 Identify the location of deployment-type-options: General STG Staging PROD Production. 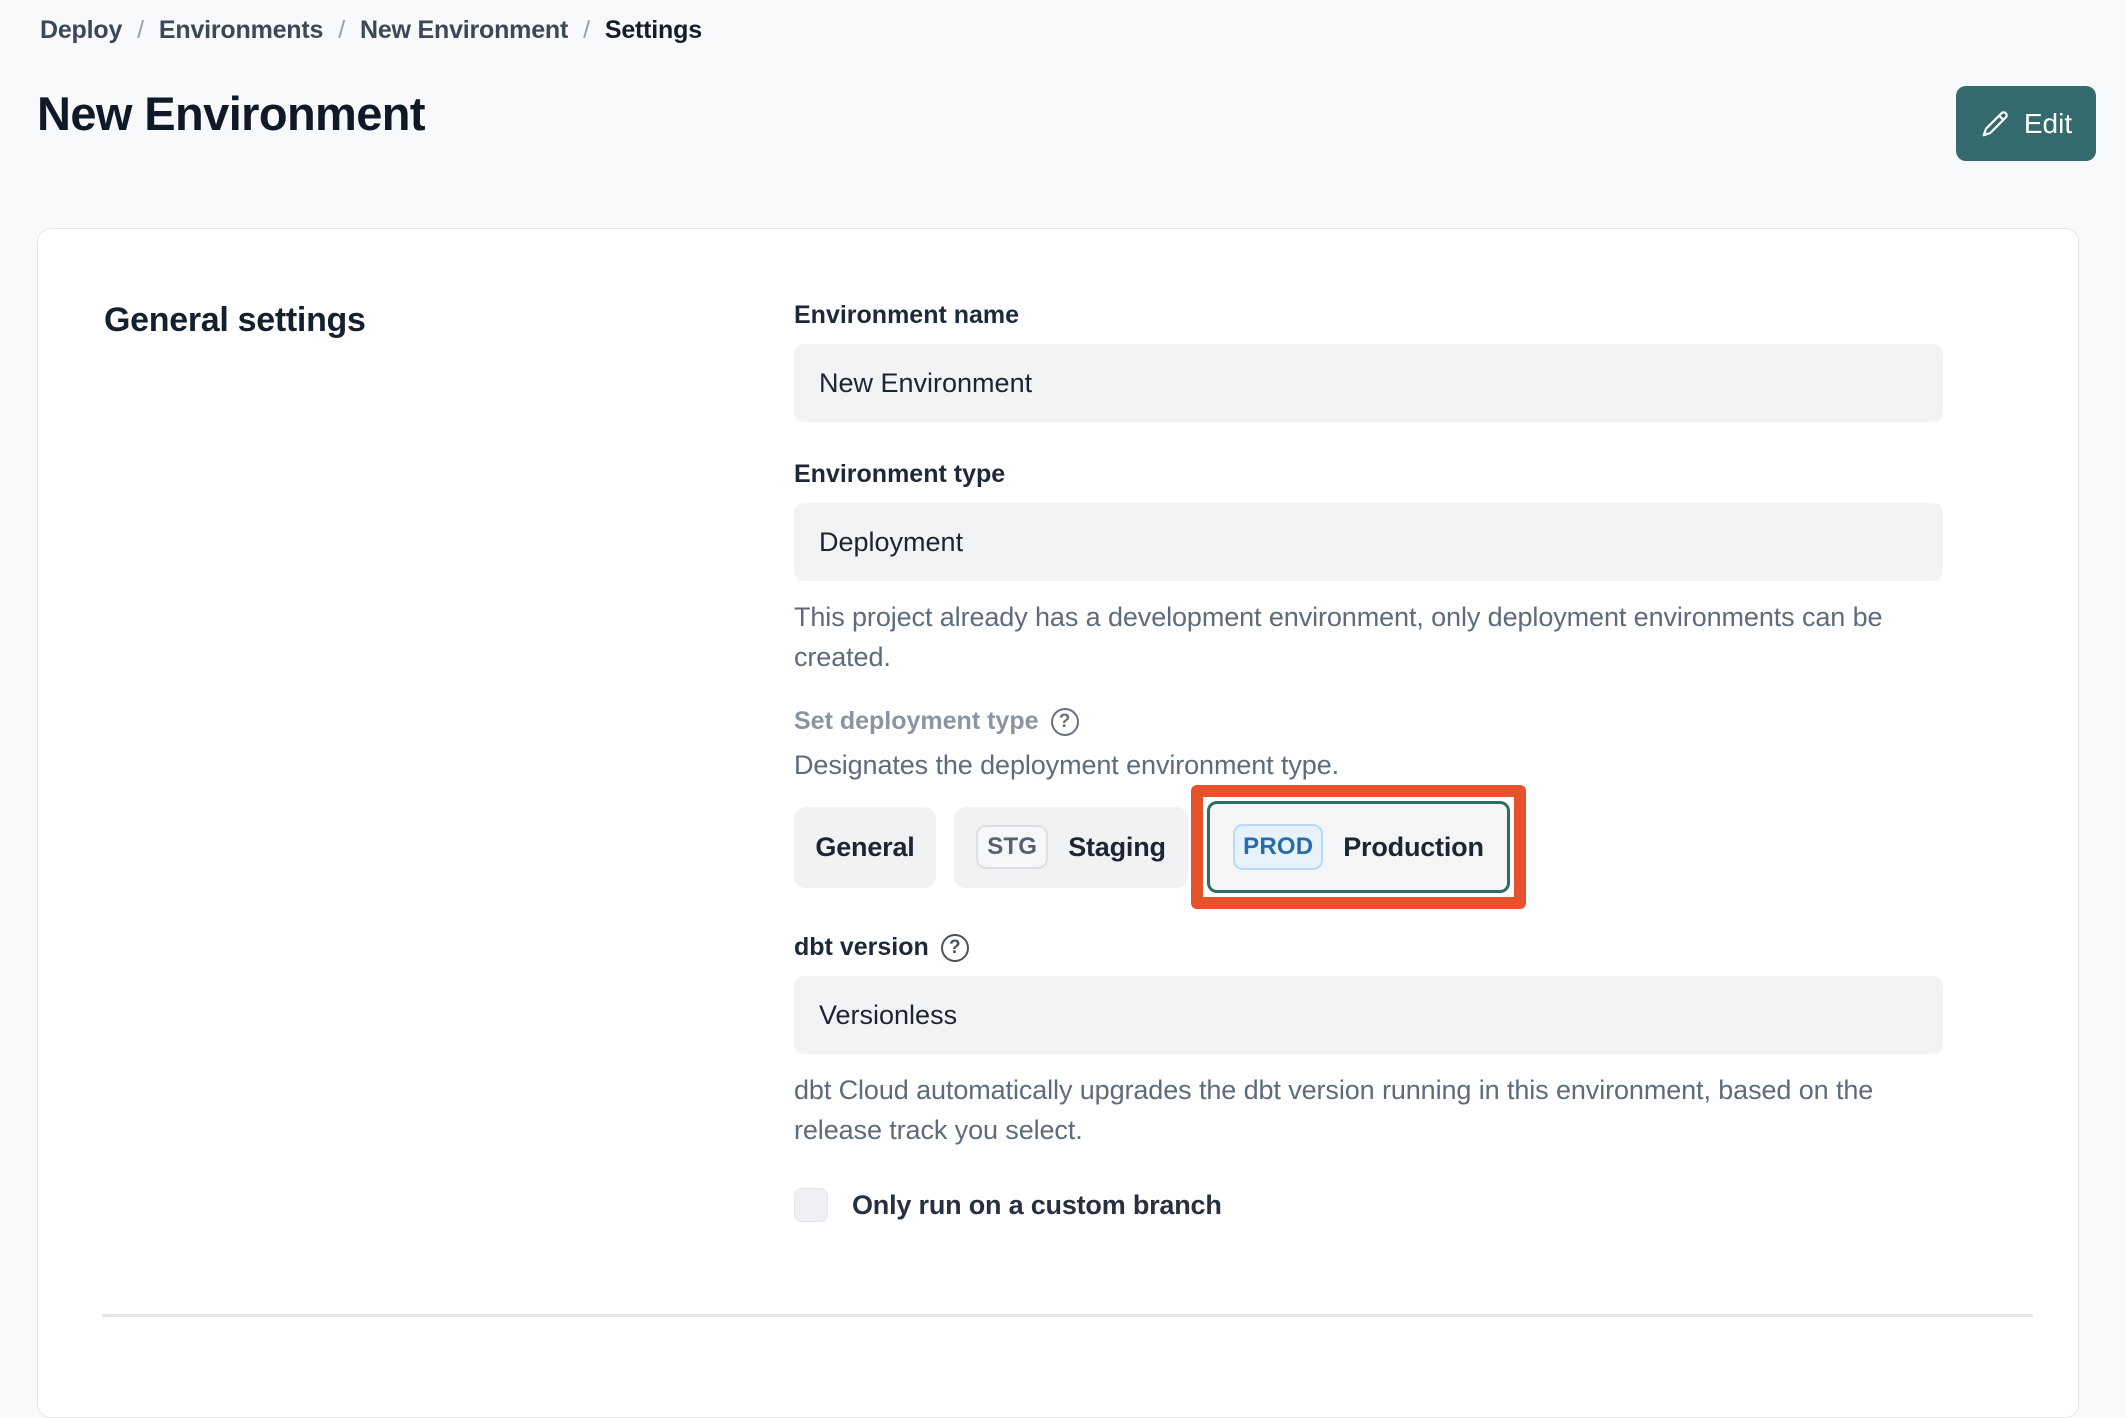
(1368, 847).